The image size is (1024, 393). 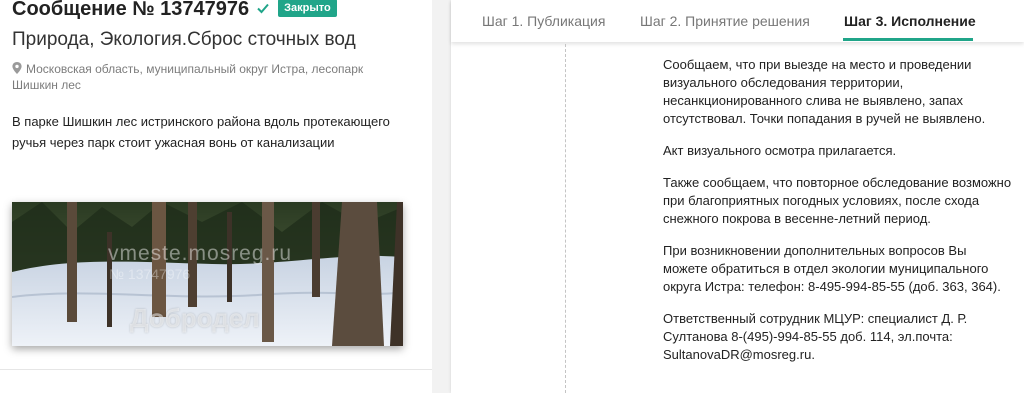 What do you see at coordinates (263, 8) in the screenshot?
I see `check-icon` at bounding box center [263, 8].